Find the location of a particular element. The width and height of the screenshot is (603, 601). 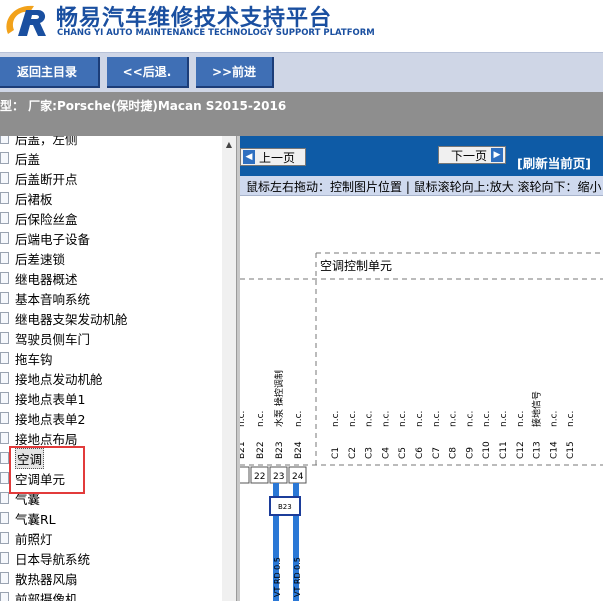

c-pin-label: C14 is located at coordinates (554, 450).